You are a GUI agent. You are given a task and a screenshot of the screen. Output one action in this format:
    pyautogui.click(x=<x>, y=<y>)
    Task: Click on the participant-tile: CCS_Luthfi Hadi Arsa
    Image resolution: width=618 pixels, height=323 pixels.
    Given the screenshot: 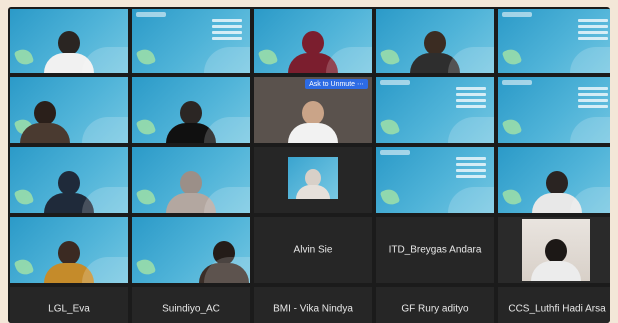 What is the action you would take?
    pyautogui.click(x=554, y=305)
    